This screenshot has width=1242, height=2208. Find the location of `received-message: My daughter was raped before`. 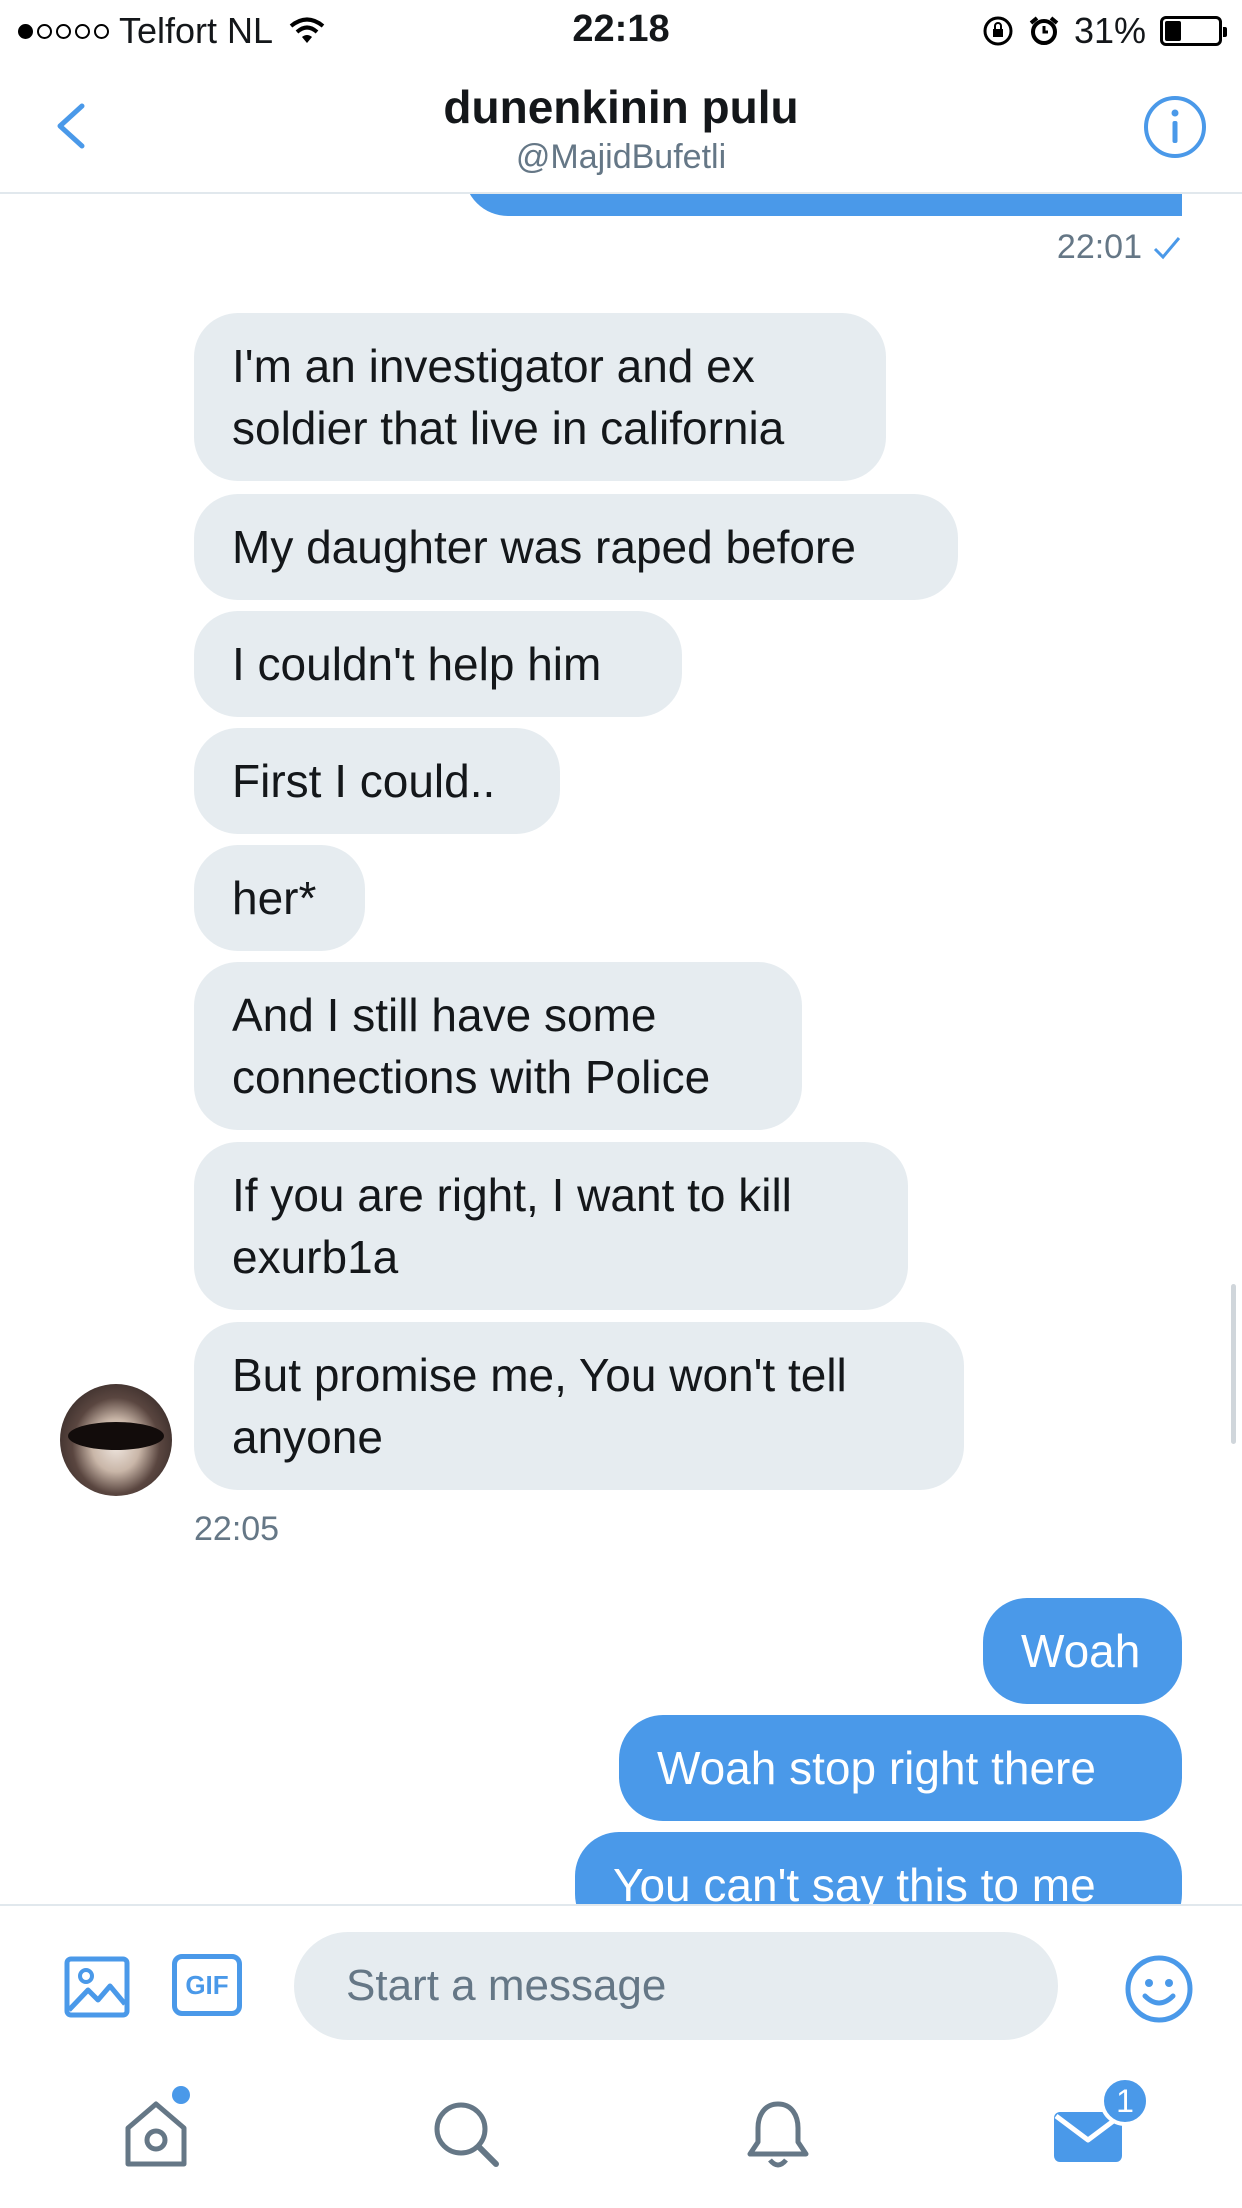

received-message: My daughter was raped before is located at coordinates (576, 547).